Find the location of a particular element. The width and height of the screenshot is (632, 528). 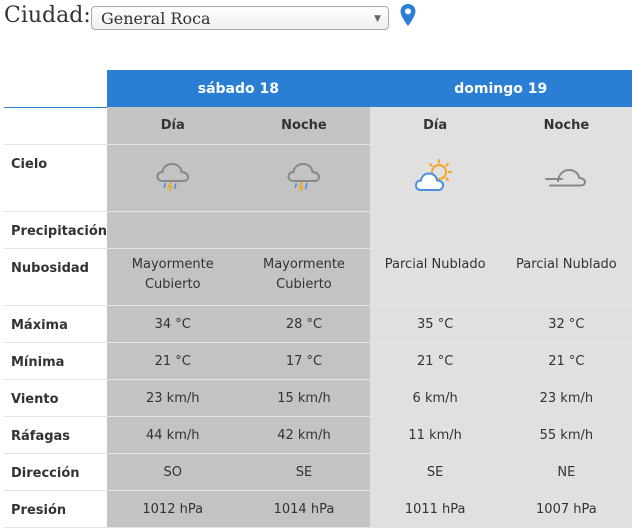

label-blank is located at coordinates (56, 126).